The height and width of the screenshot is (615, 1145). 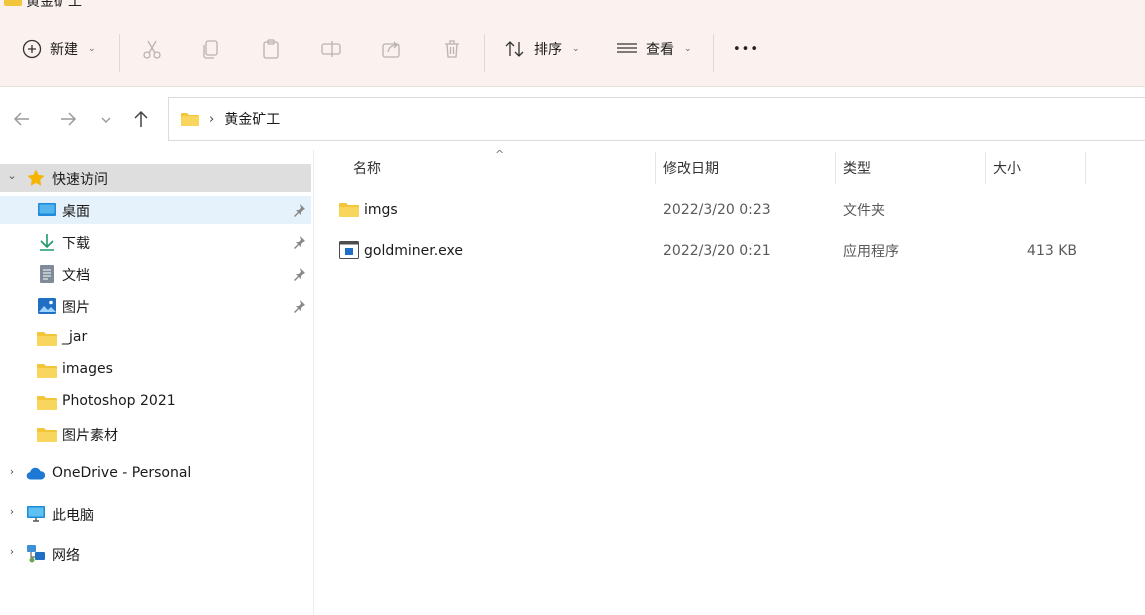 What do you see at coordinates (76, 276) in the screenshot?
I see `sidebar-item-label: 文档` at bounding box center [76, 276].